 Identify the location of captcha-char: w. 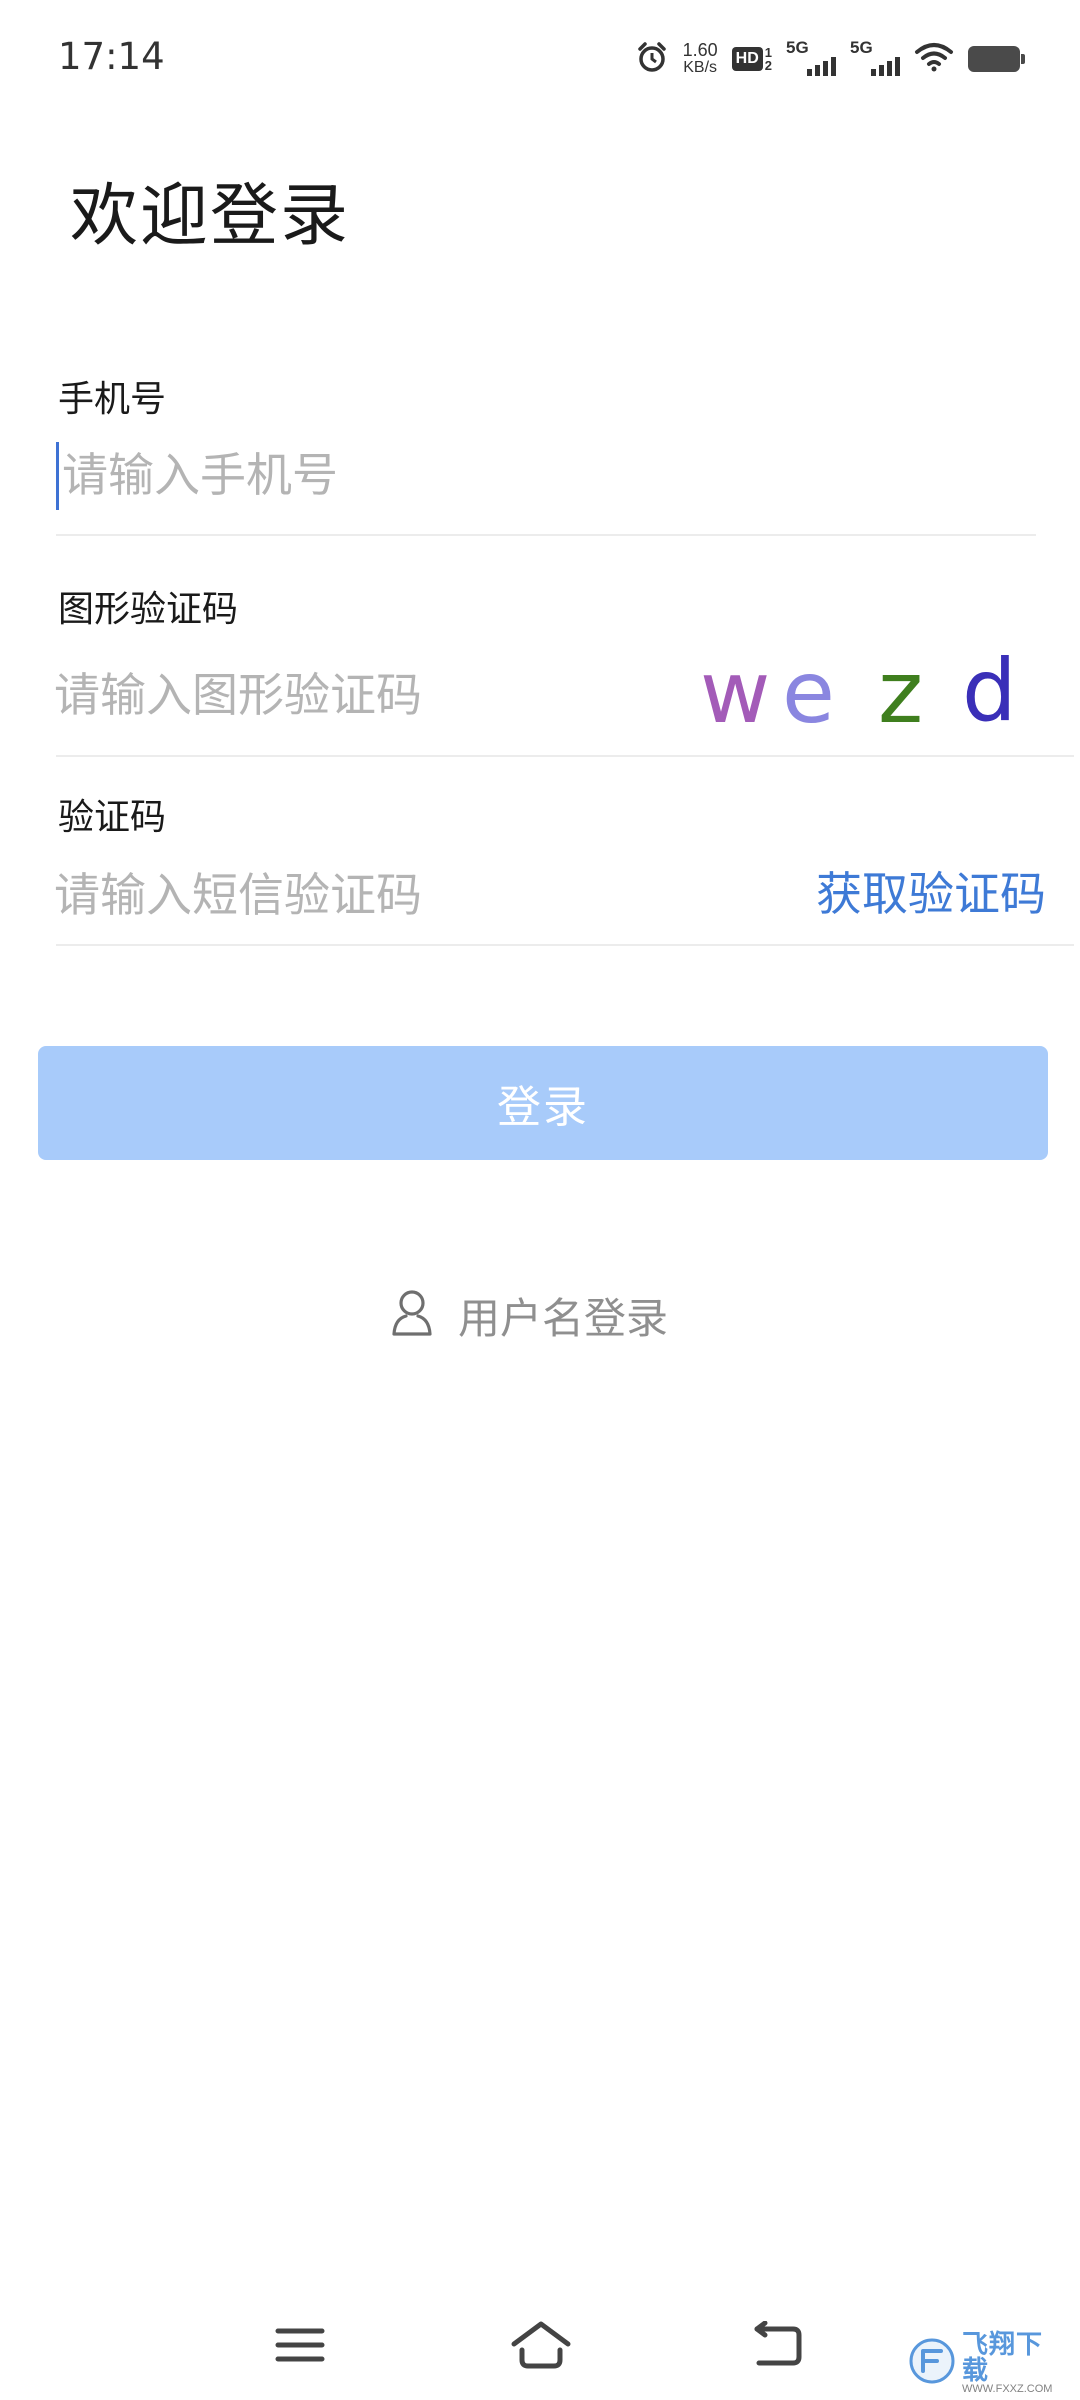
(735, 691).